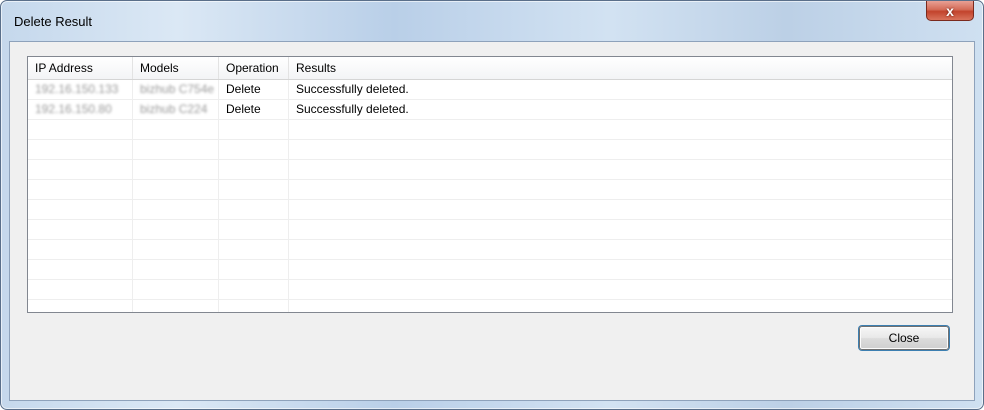 This screenshot has height=410, width=984. Describe the element at coordinates (174, 109) in the screenshot. I see `cell-model: bizhub C224` at that location.